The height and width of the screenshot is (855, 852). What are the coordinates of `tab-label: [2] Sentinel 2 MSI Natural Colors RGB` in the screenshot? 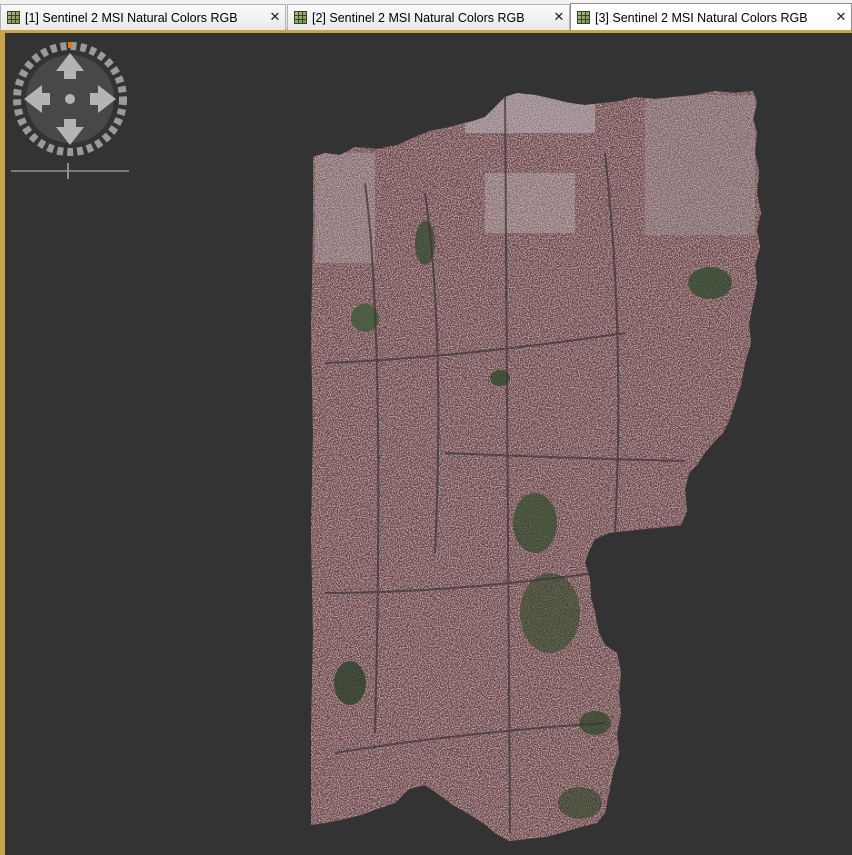 It's located at (418, 17).